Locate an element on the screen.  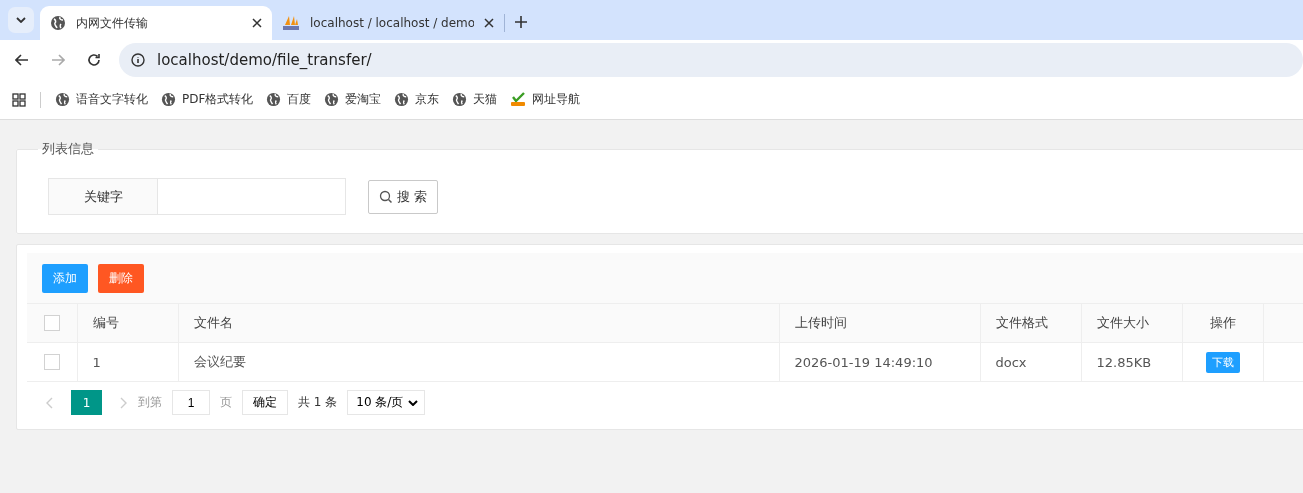
panel-legend: 列表信息 is located at coordinates (68, 149).